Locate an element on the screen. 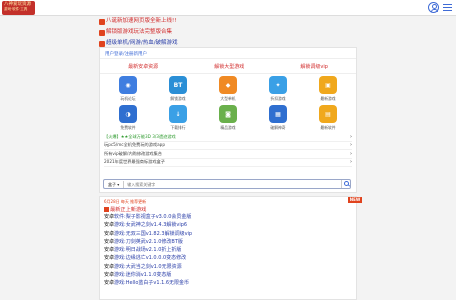  grid-label: 破解神奇 is located at coordinates (278, 127).